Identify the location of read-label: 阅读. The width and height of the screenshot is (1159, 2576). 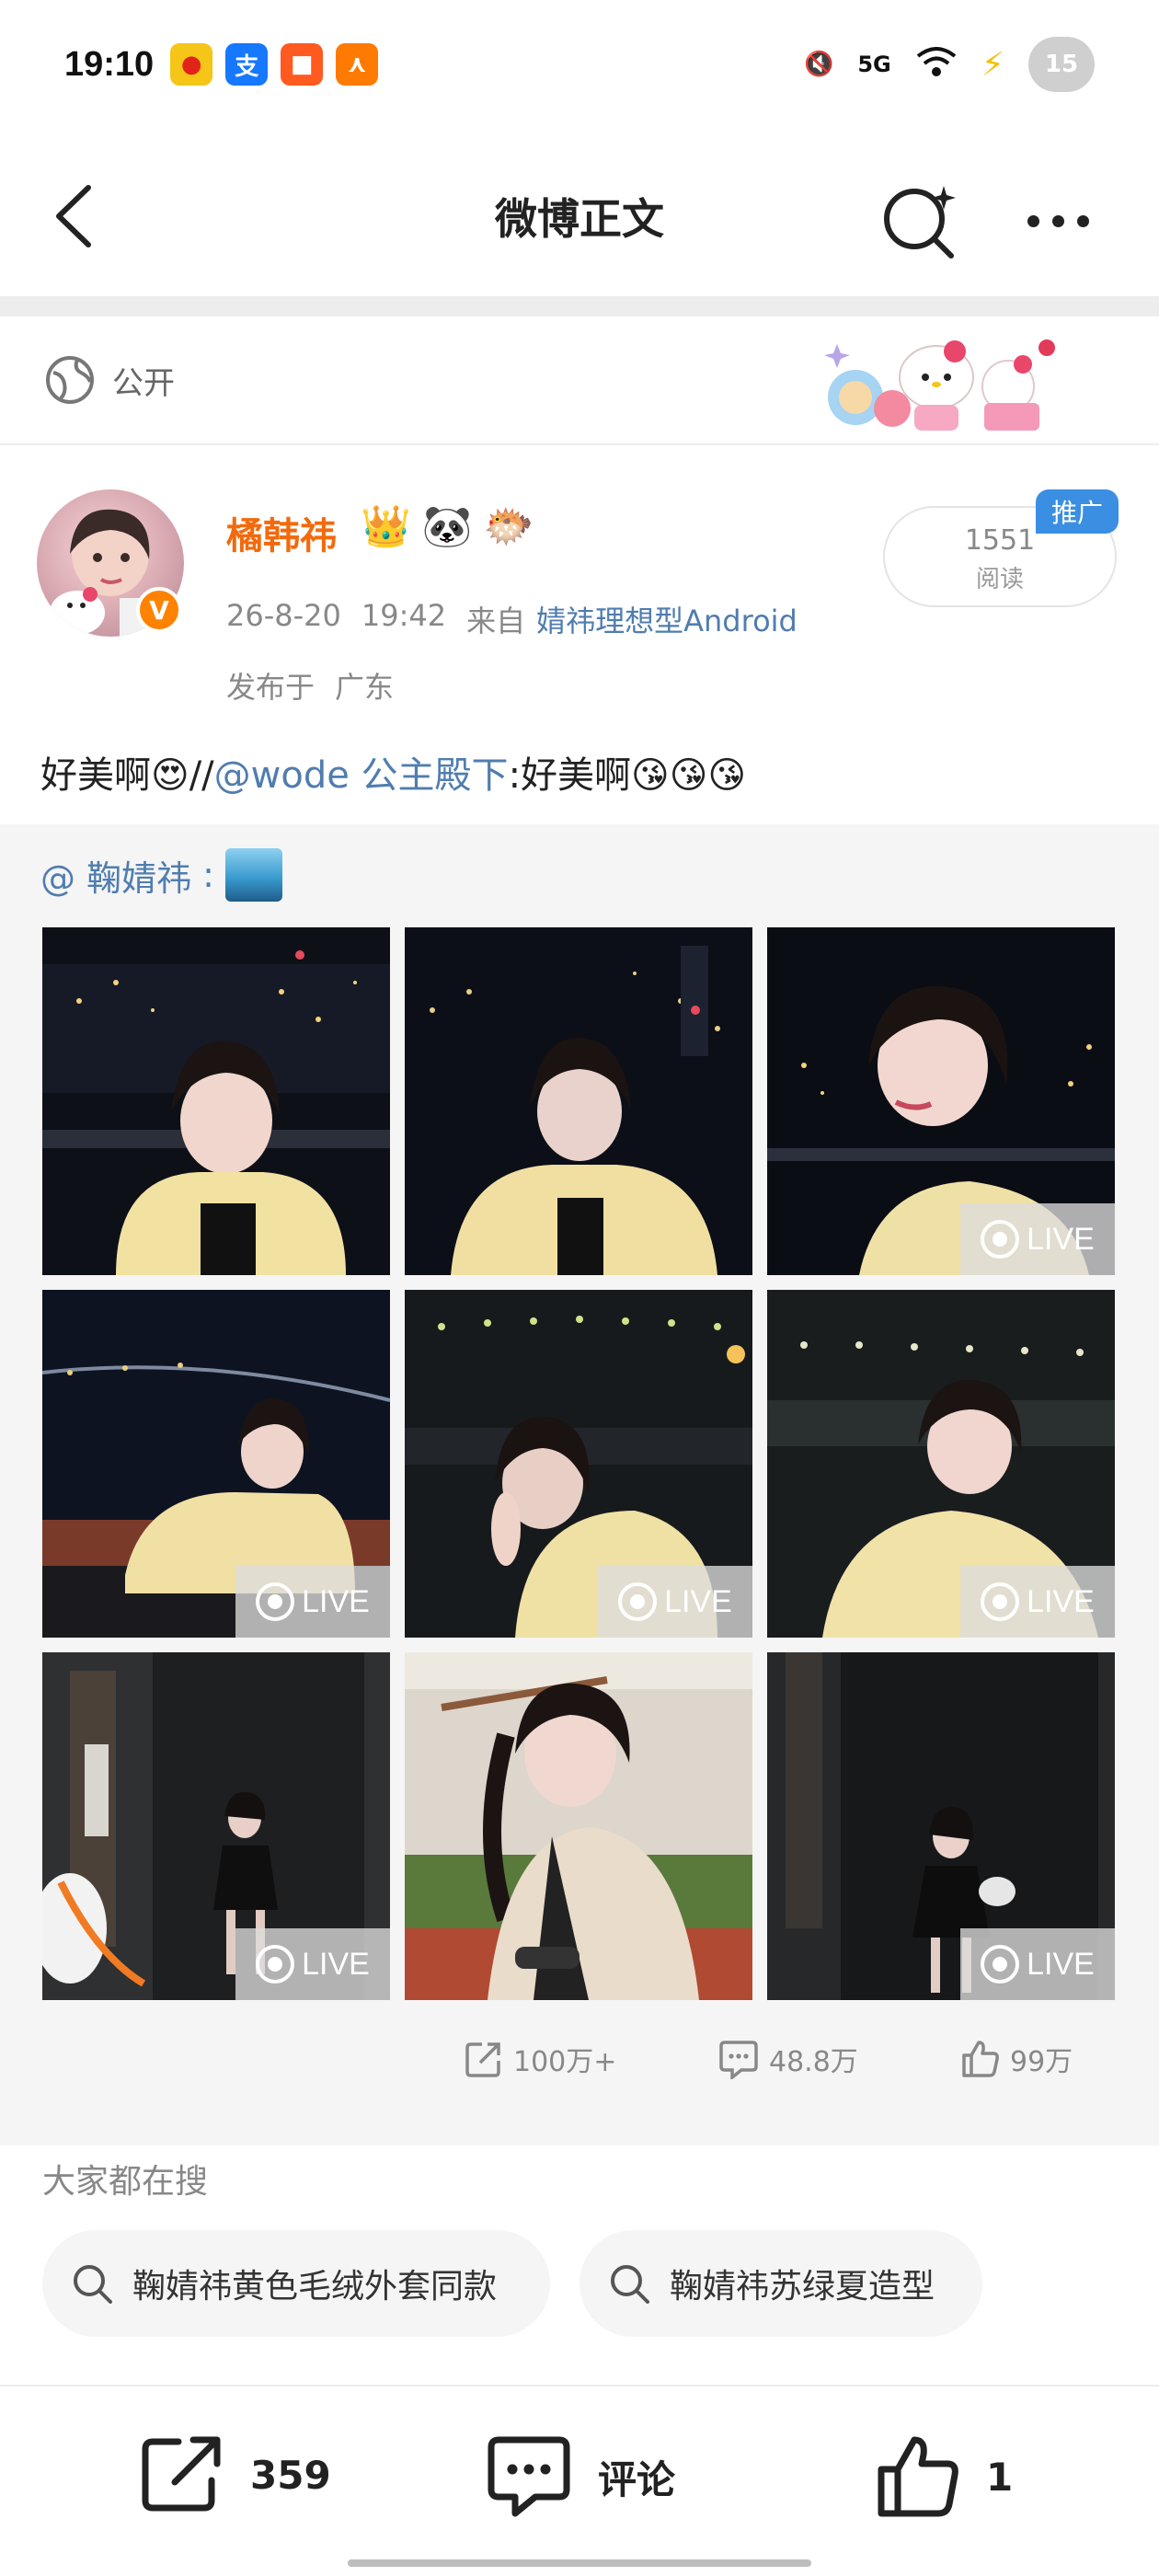
(999, 579).